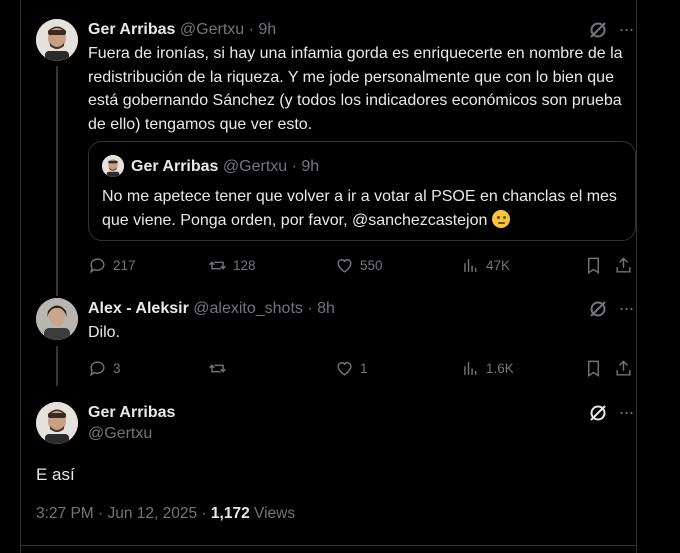  I want to click on reply-button: 217, so click(112, 265).